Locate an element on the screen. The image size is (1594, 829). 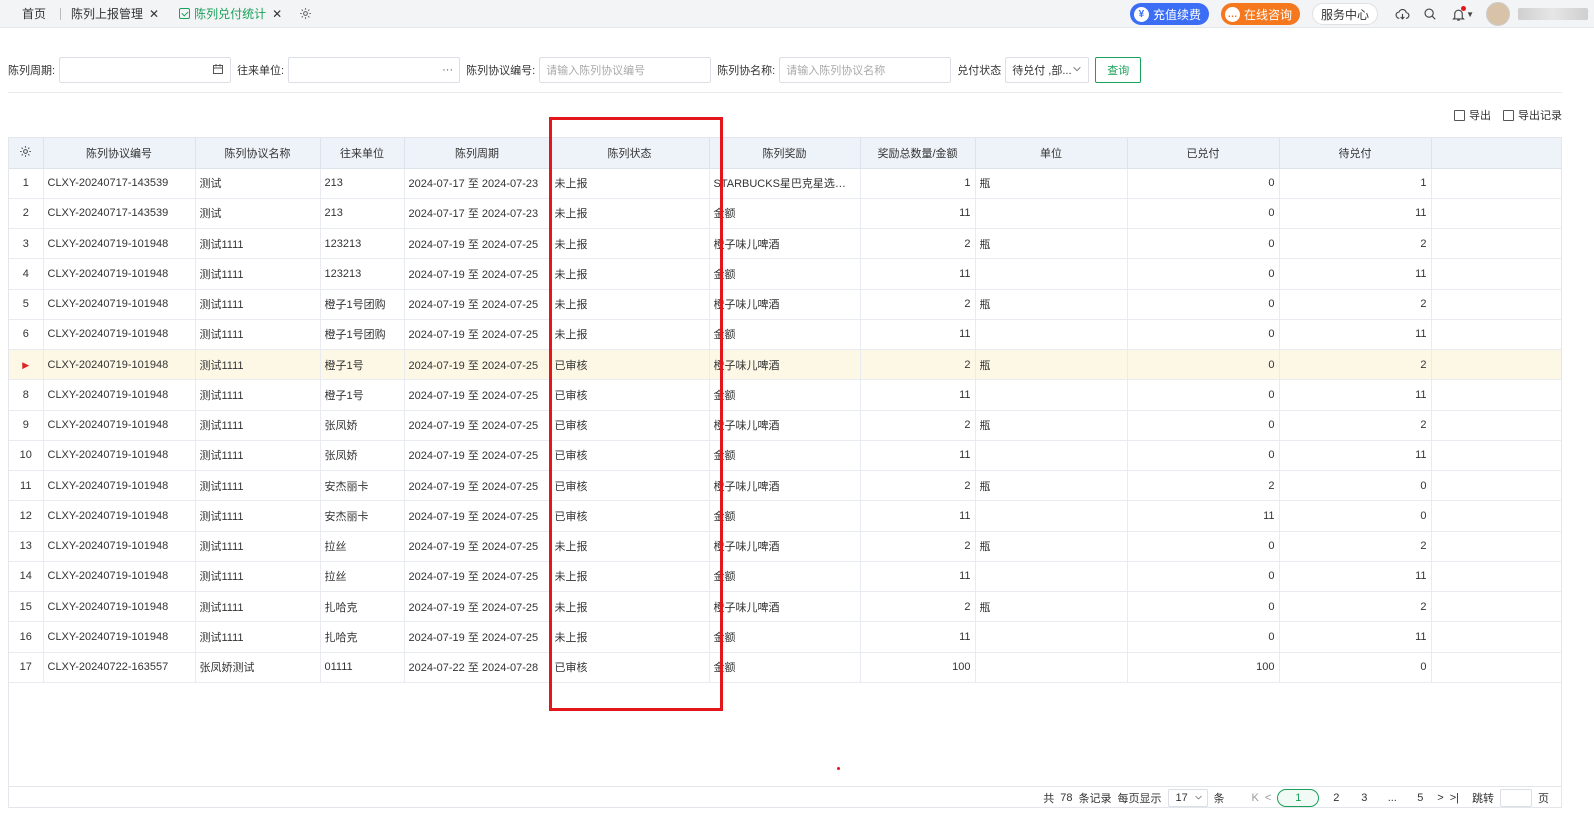
pager-total-prefix: 共 is located at coordinates (1049, 798).